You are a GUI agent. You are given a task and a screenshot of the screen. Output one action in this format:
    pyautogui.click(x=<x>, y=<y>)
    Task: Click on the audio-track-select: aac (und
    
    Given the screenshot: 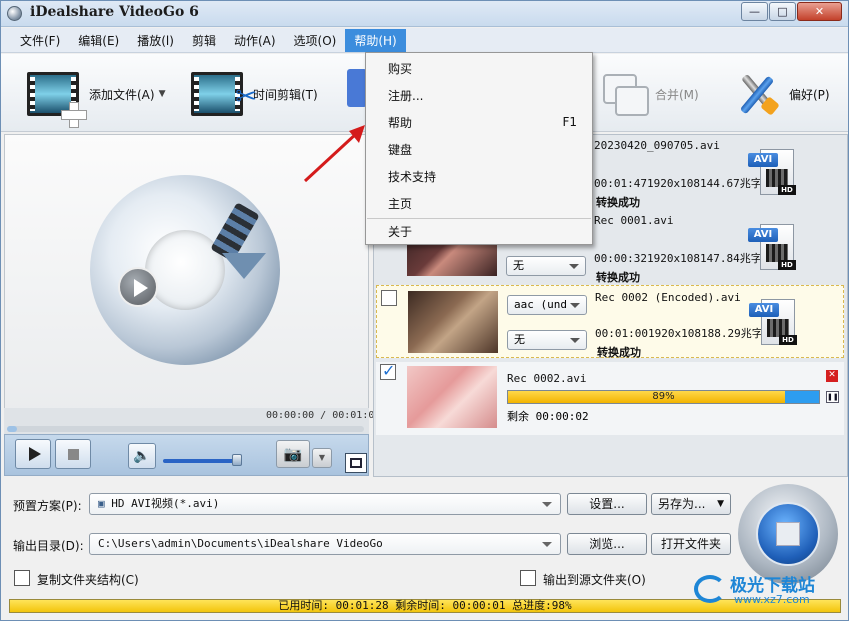 What is the action you would take?
    pyautogui.click(x=547, y=305)
    